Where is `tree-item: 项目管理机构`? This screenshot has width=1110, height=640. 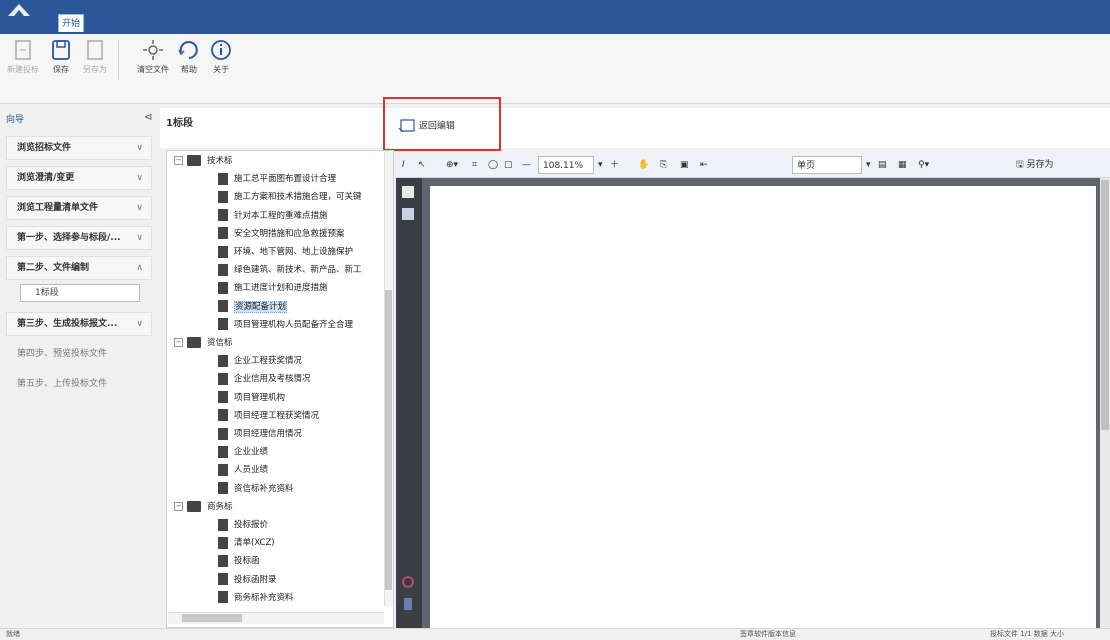 tree-item: 项目管理机构 is located at coordinates (251, 398).